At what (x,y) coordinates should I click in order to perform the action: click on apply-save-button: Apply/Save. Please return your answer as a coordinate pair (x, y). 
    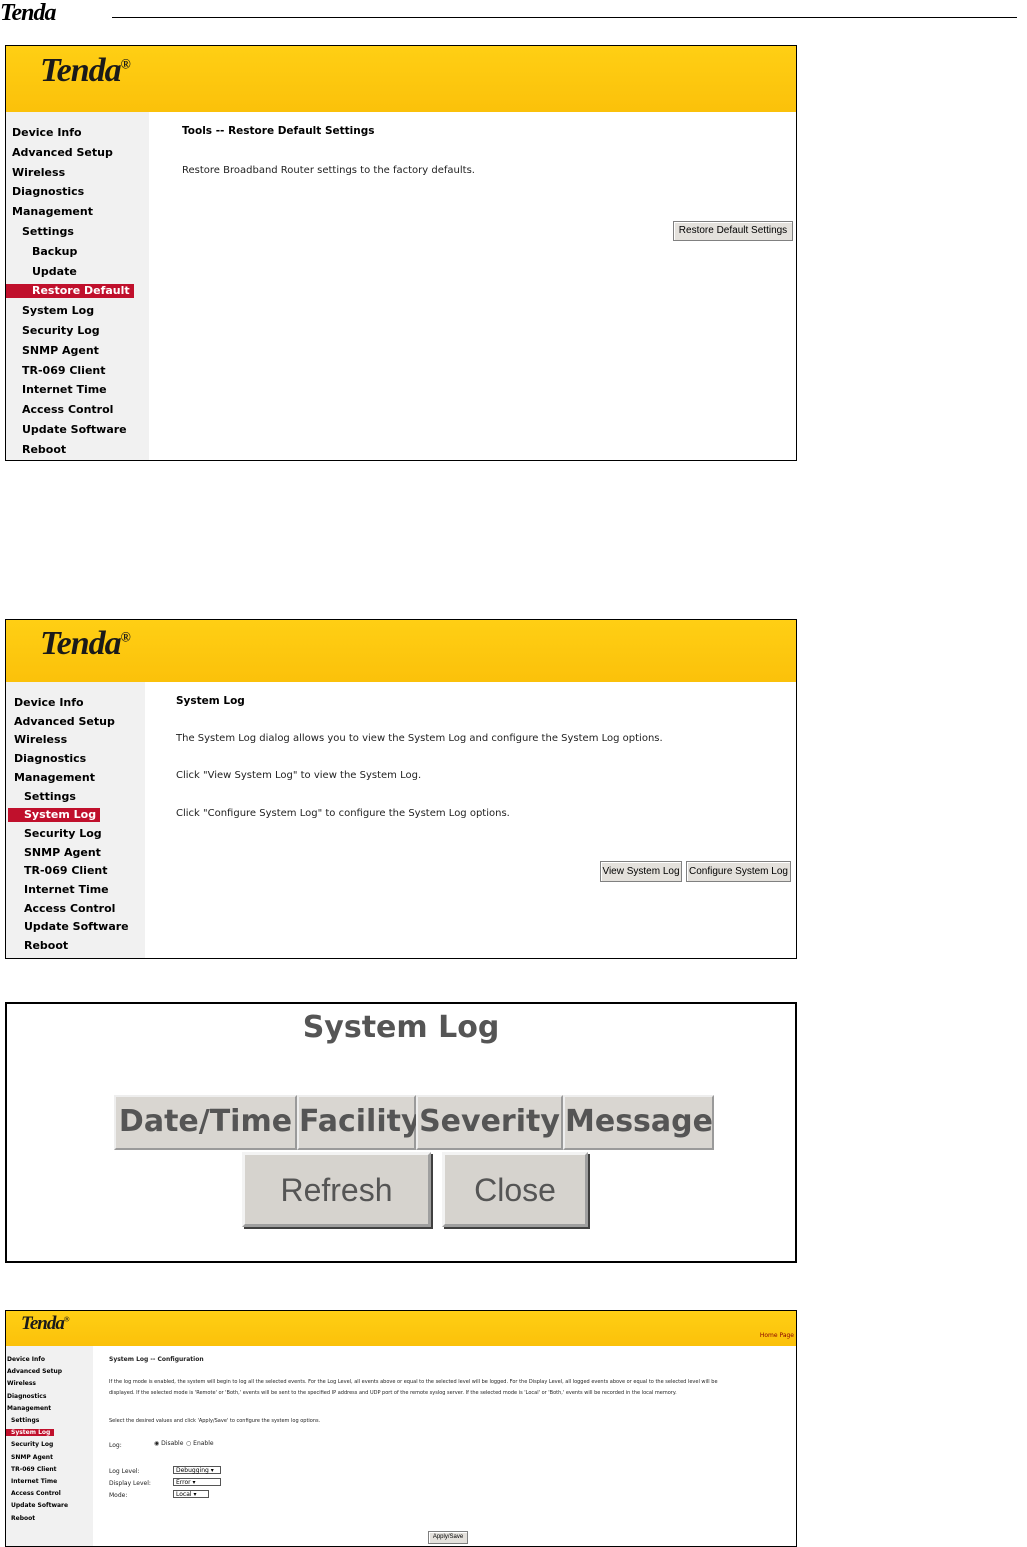
    Looking at the image, I should click on (448, 1537).